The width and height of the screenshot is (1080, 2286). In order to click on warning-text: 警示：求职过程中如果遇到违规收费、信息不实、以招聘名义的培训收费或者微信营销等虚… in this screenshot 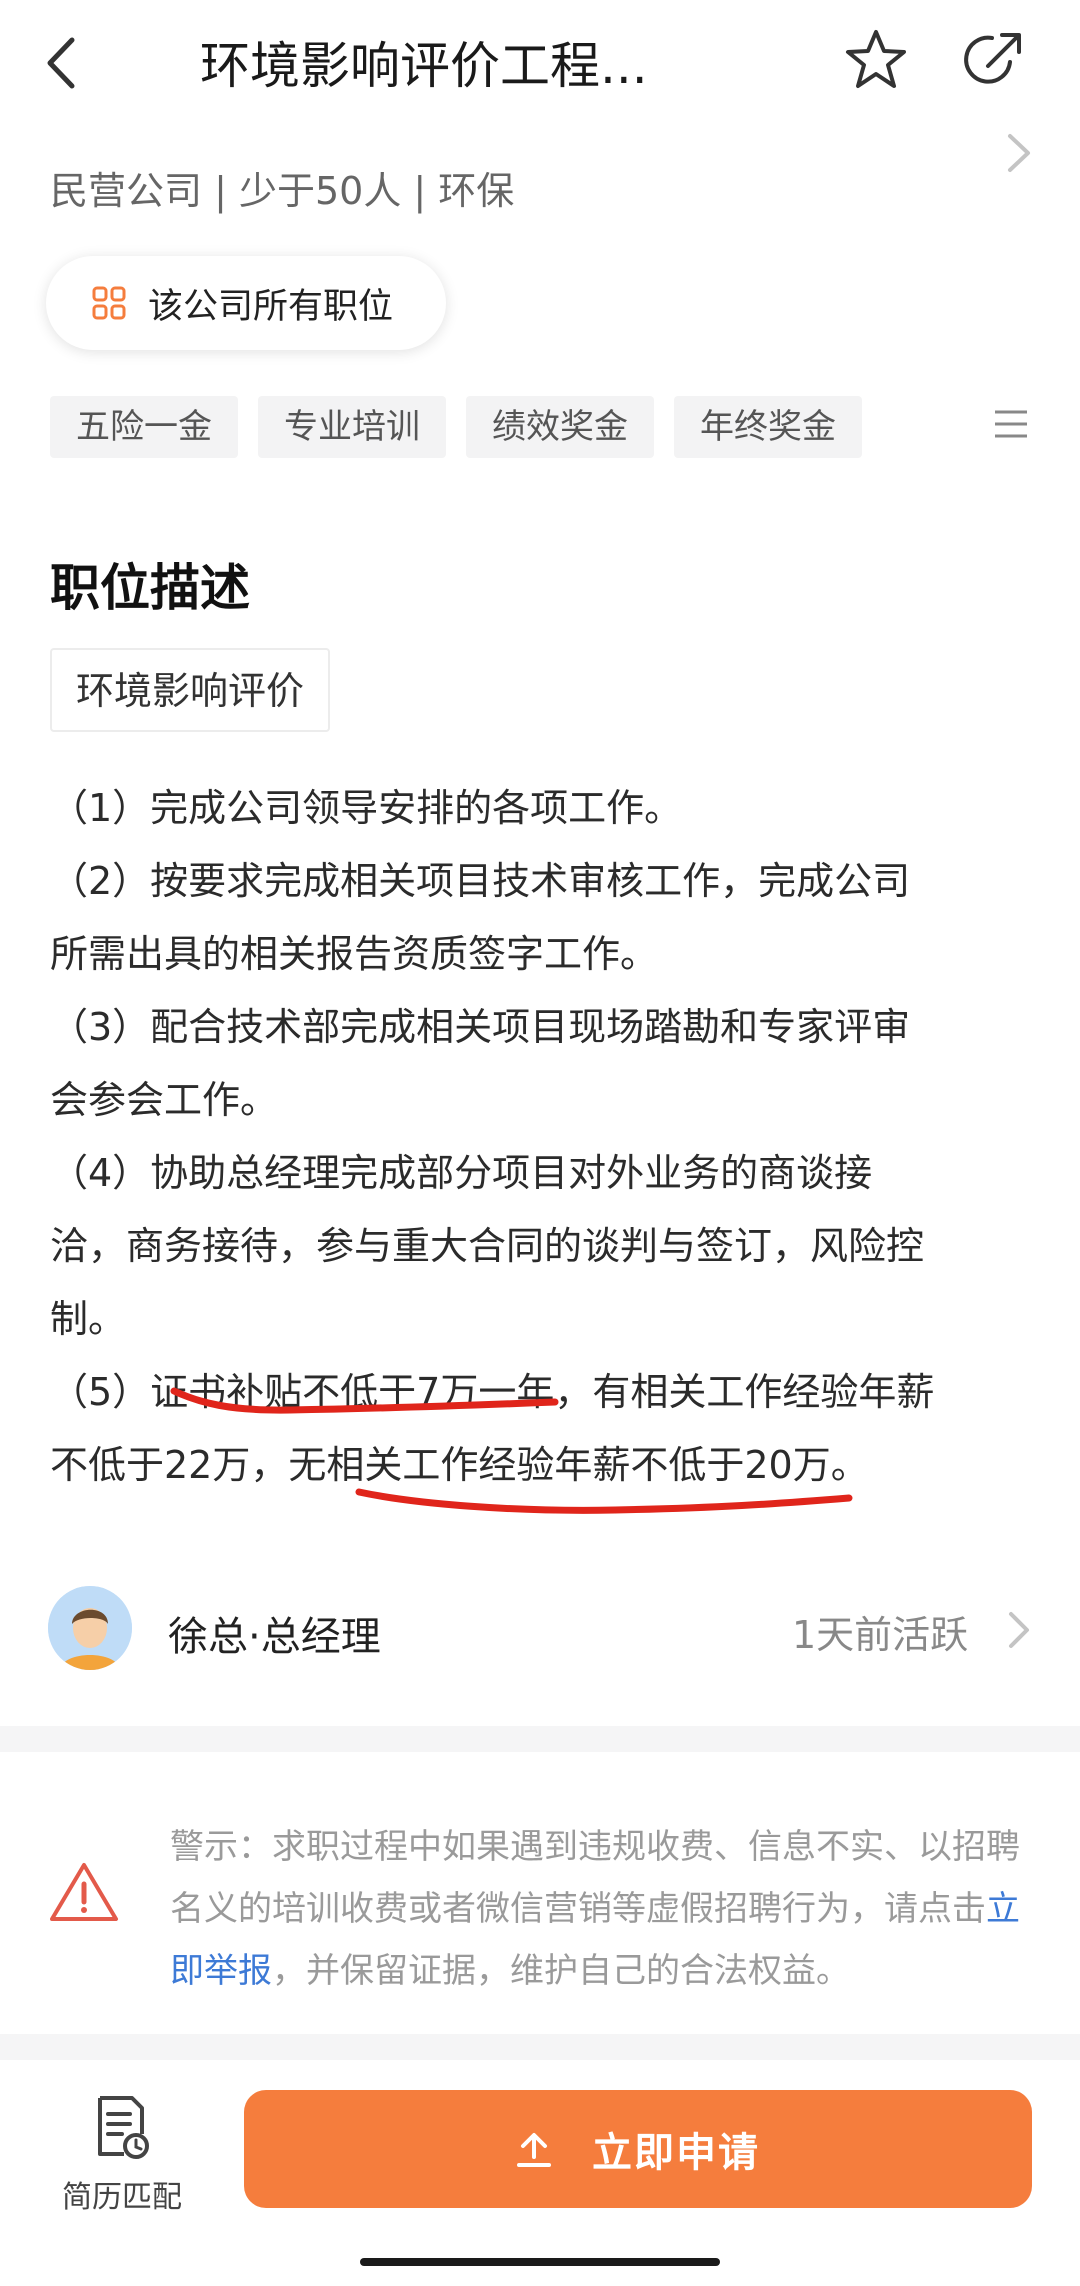, I will do `click(605, 1909)`.